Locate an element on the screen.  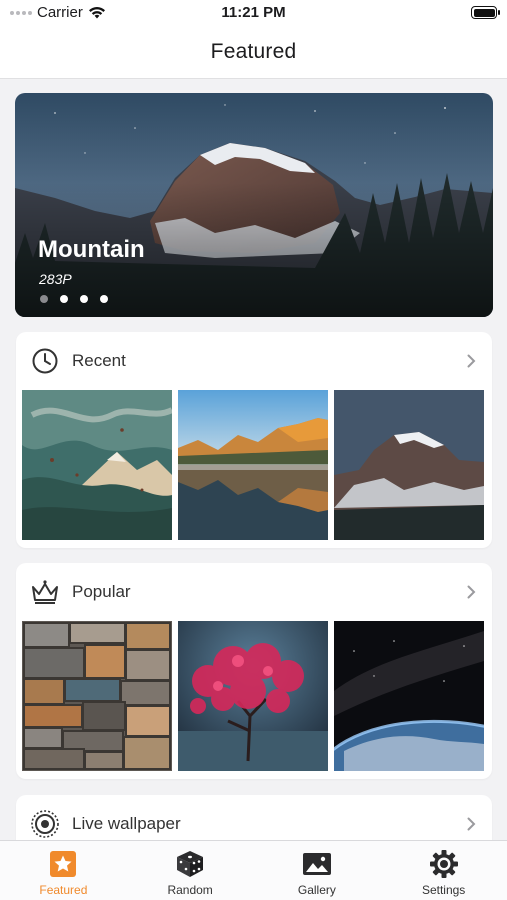
thumbnail-red-tree is located at coordinates (253, 696).